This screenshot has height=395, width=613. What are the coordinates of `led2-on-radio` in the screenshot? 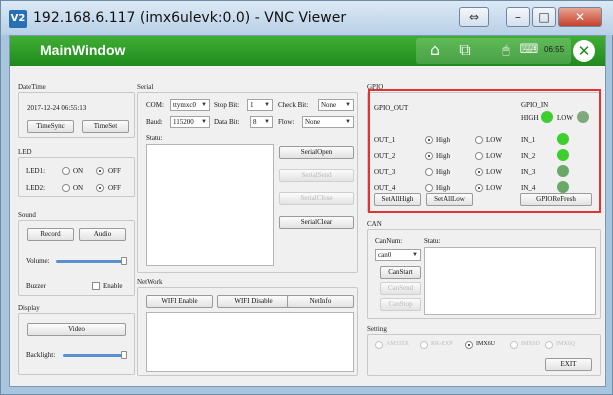 It's located at (66, 188).